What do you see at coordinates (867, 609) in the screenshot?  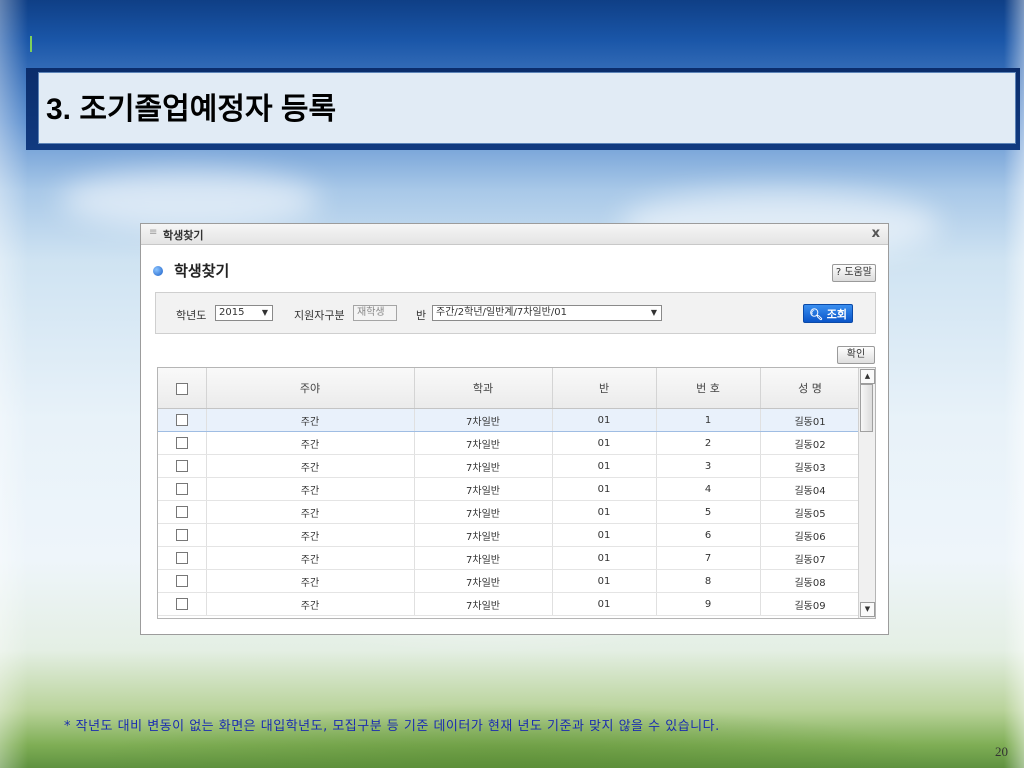 I see `scroll-down-arrow-icon: ▼` at bounding box center [867, 609].